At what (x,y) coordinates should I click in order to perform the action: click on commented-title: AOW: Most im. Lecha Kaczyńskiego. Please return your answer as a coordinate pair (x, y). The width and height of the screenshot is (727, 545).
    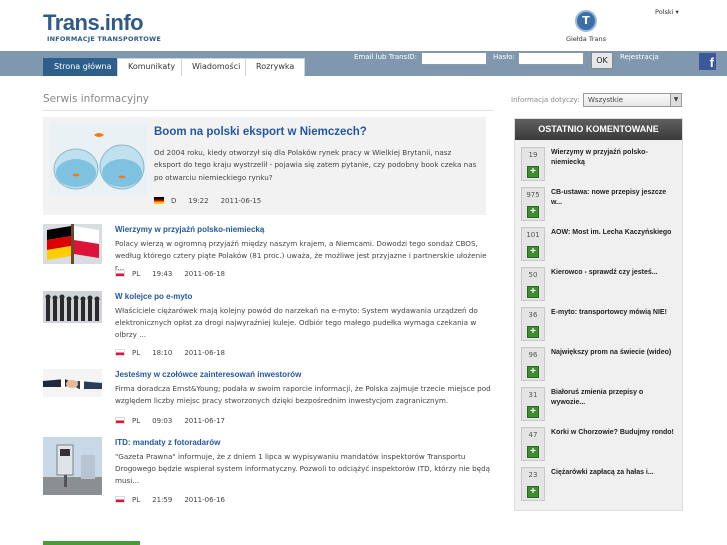
    Looking at the image, I should click on (615, 233).